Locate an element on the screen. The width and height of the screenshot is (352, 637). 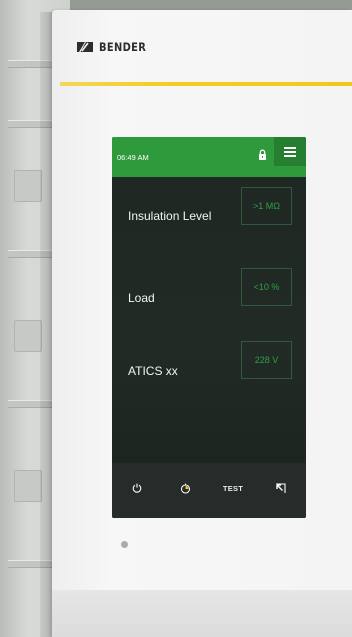
nav-exit-button is located at coordinates (280, 488).